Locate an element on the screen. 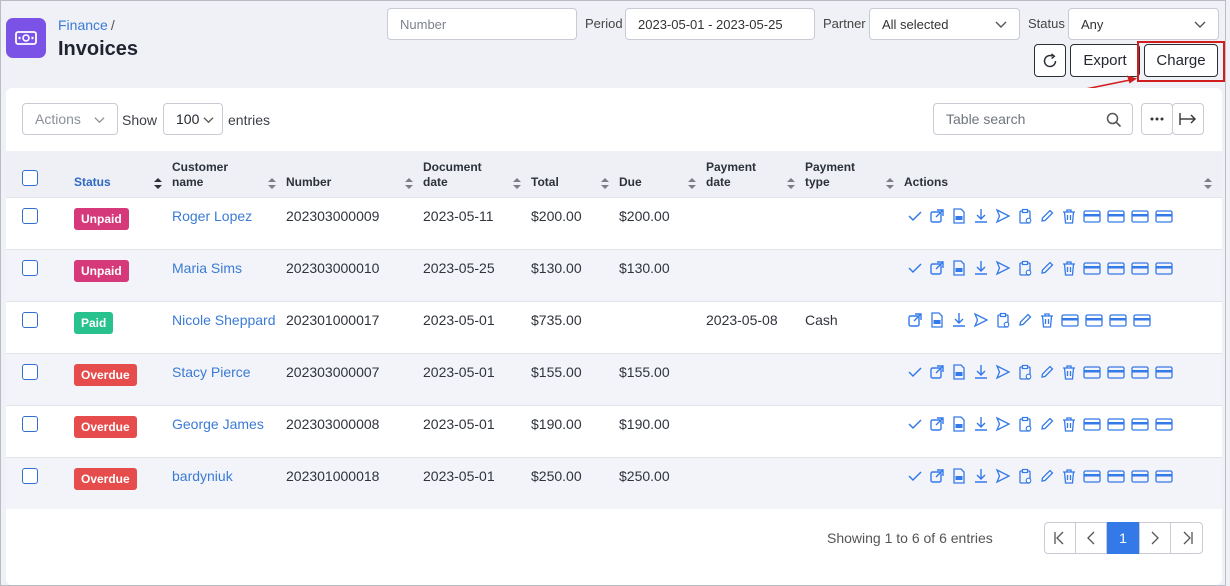  previous-page-button is located at coordinates (1091, 538).